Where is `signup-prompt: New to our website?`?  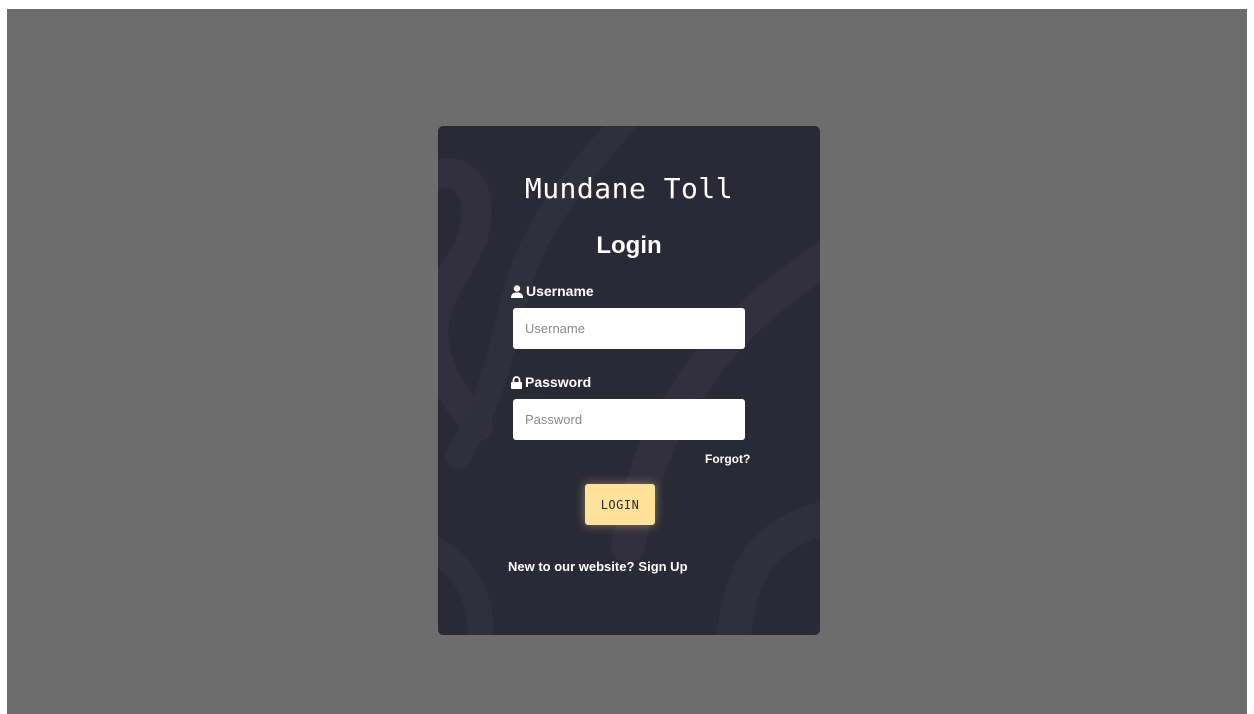 signup-prompt: New to our website? is located at coordinates (571, 566).